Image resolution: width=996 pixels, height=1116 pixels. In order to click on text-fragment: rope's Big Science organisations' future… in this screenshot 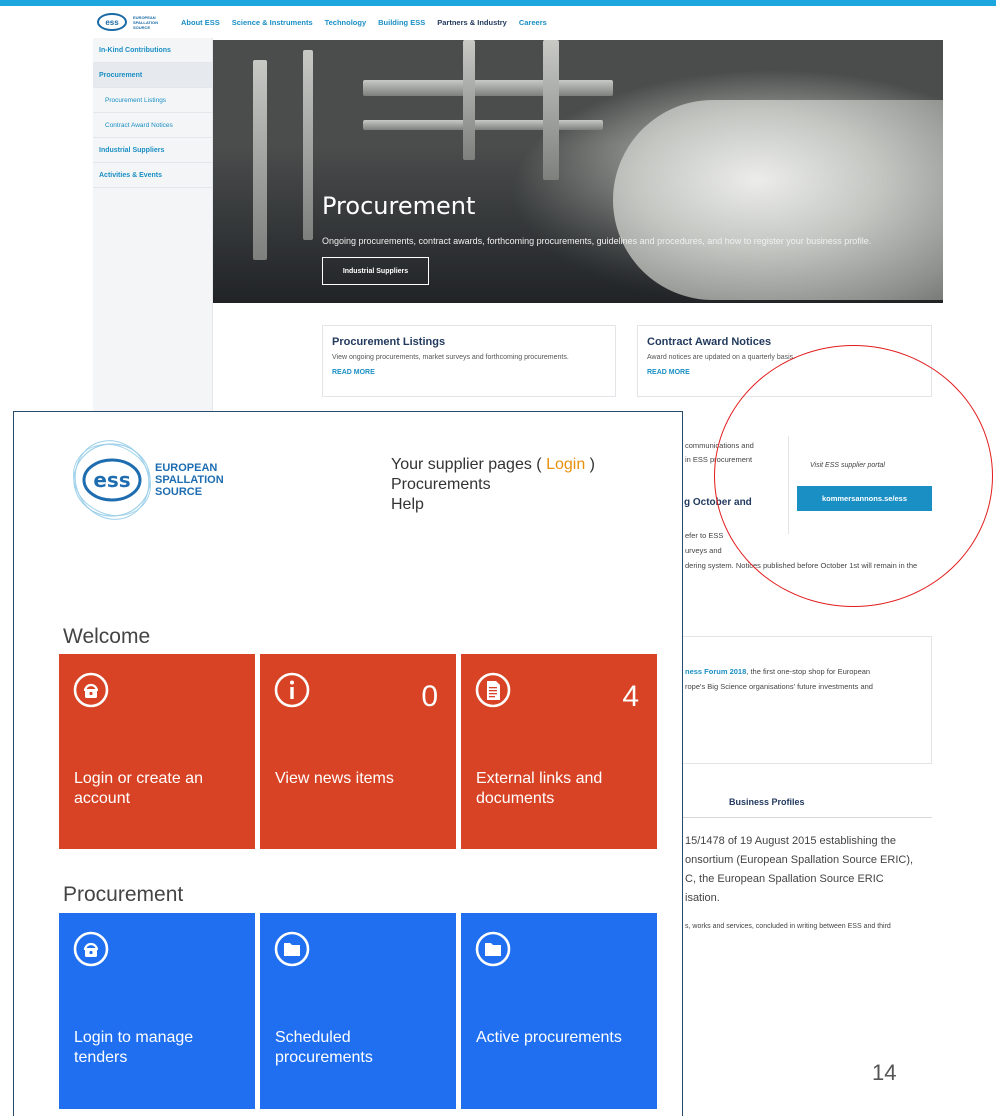, I will do `click(779, 686)`.